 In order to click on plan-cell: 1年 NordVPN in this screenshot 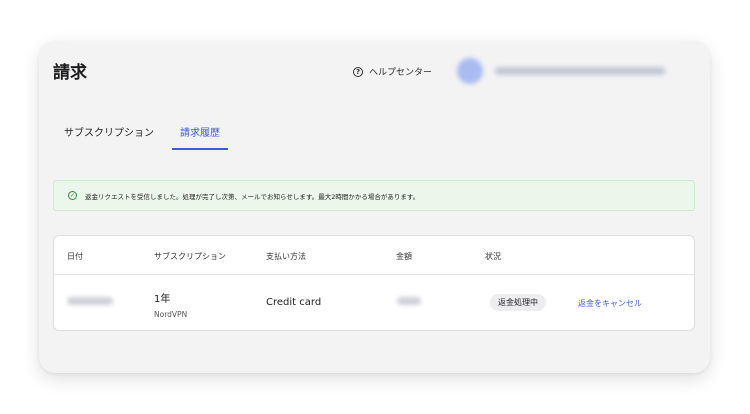, I will do `click(170, 304)`.